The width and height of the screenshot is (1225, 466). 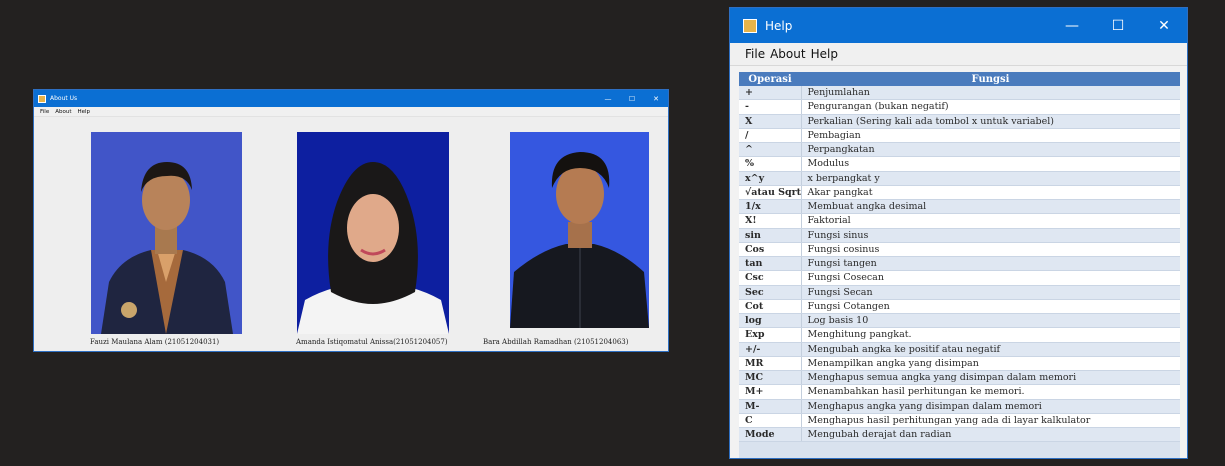 What do you see at coordinates (770, 164) in the screenshot?
I see `operation-cell: %` at bounding box center [770, 164].